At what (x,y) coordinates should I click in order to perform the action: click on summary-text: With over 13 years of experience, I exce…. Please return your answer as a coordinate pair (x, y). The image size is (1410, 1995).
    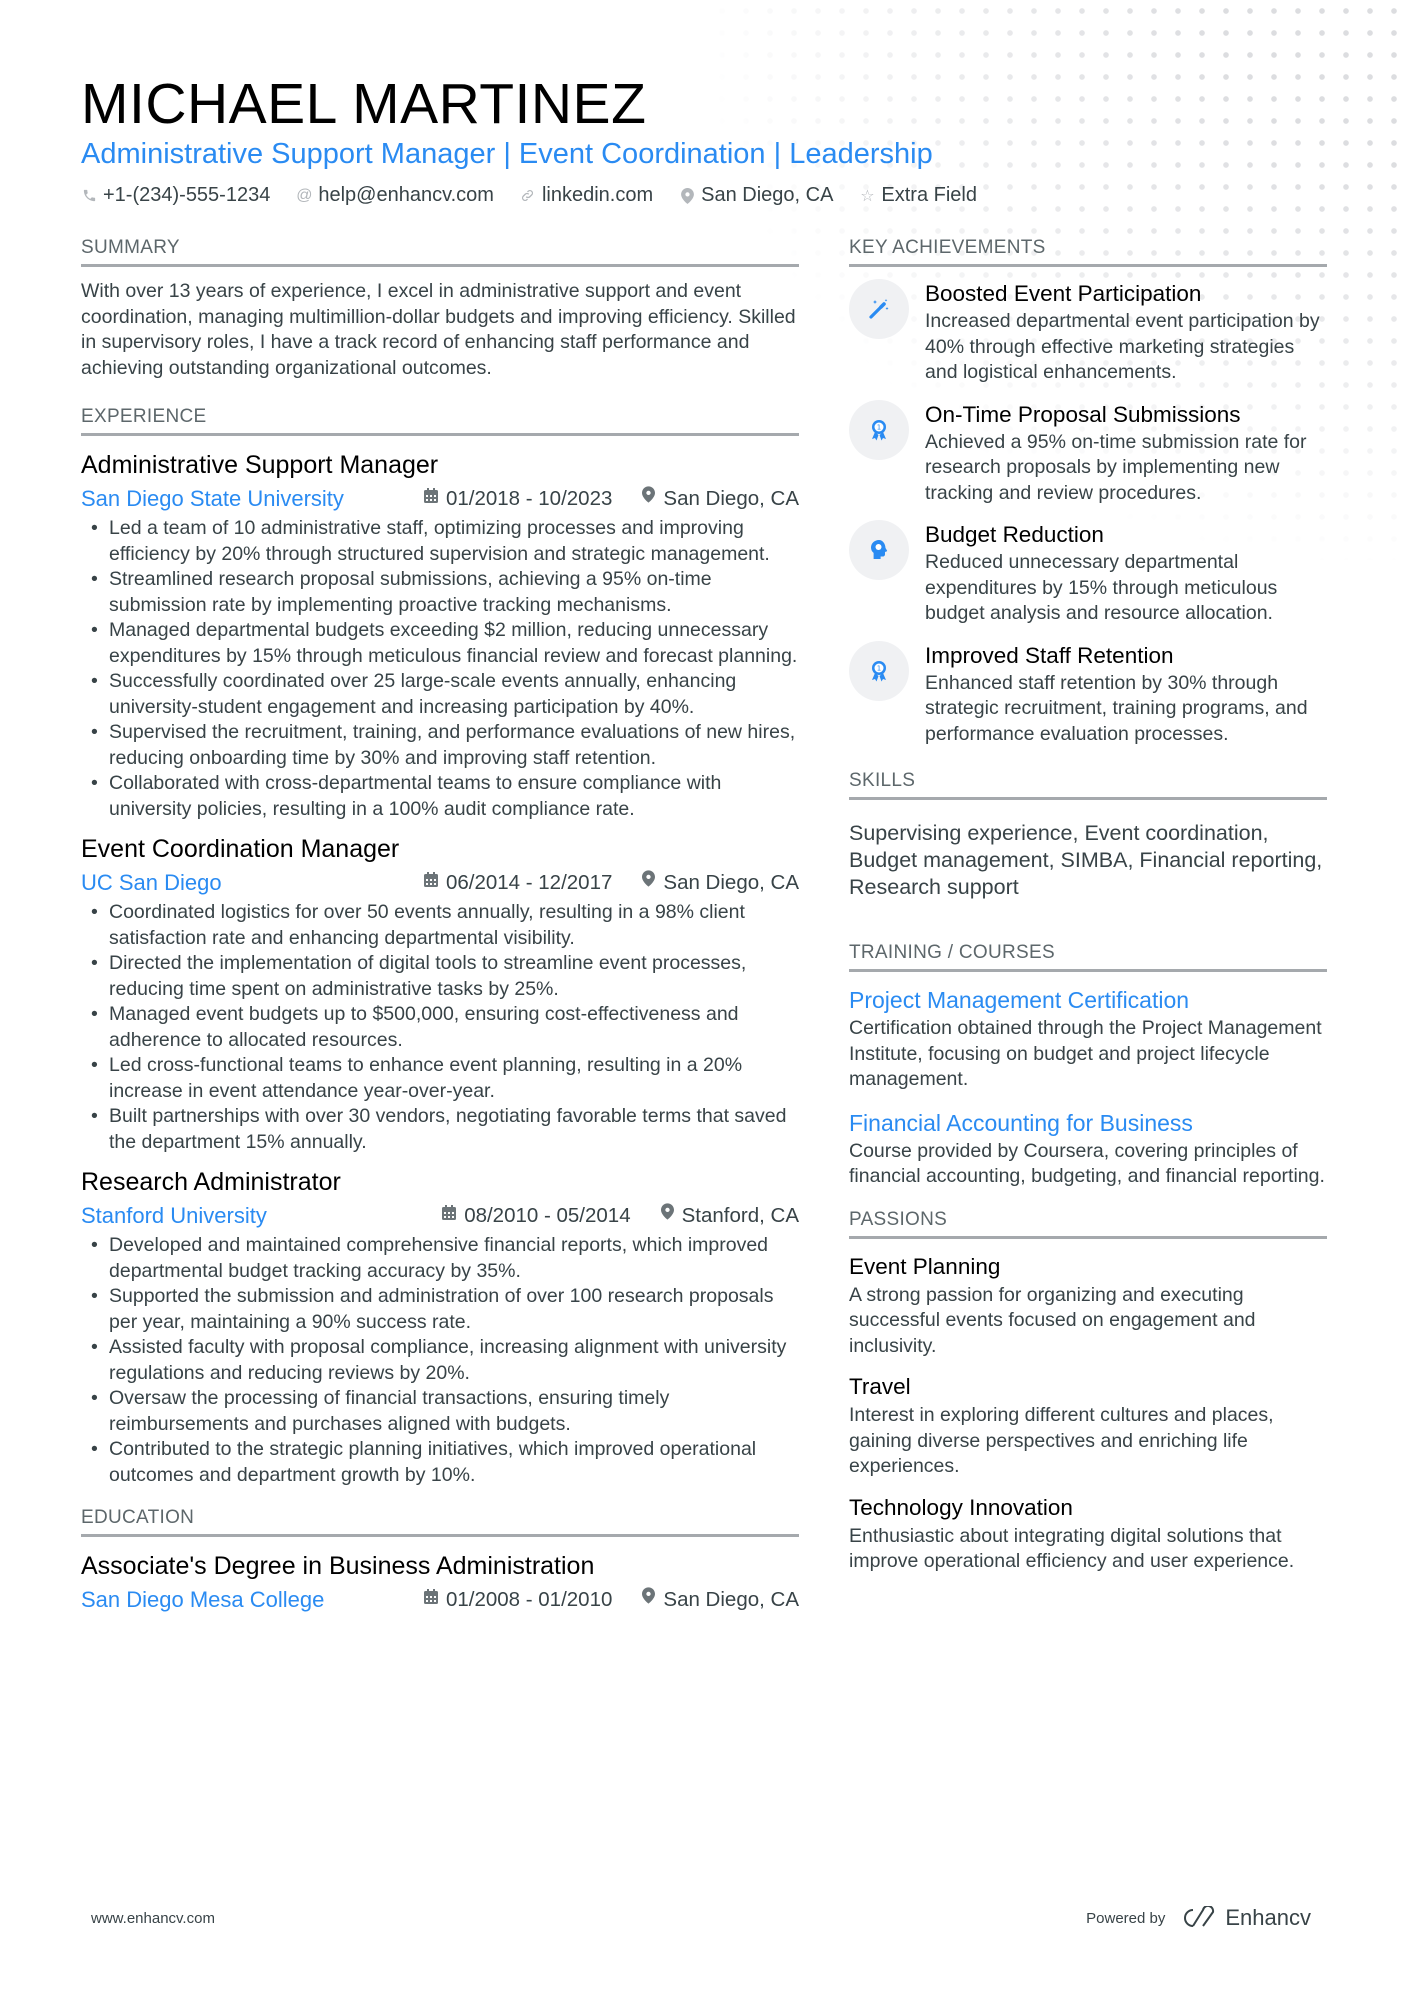
    Looking at the image, I should click on (438, 329).